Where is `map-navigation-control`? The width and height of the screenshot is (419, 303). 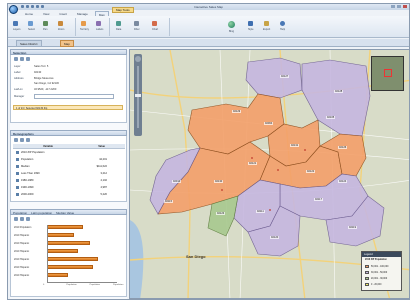 map-navigation-control is located at coordinates (138, 95).